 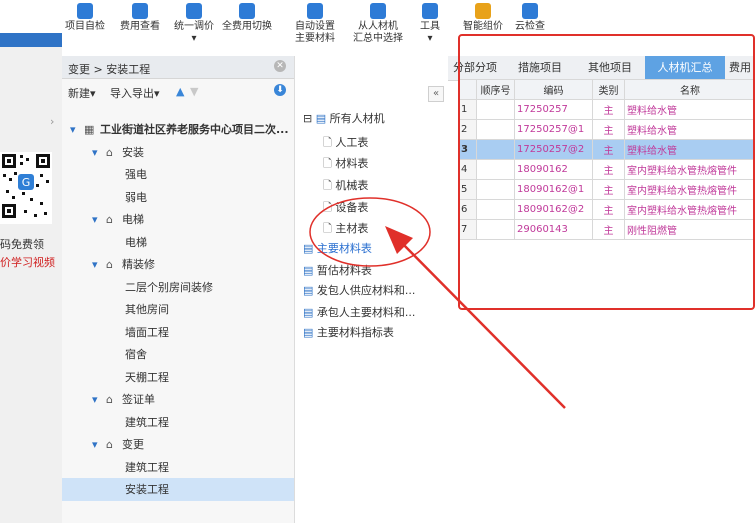 What do you see at coordinates (178, 332) in the screenshot?
I see `tree-node: 墙面工程` at bounding box center [178, 332].